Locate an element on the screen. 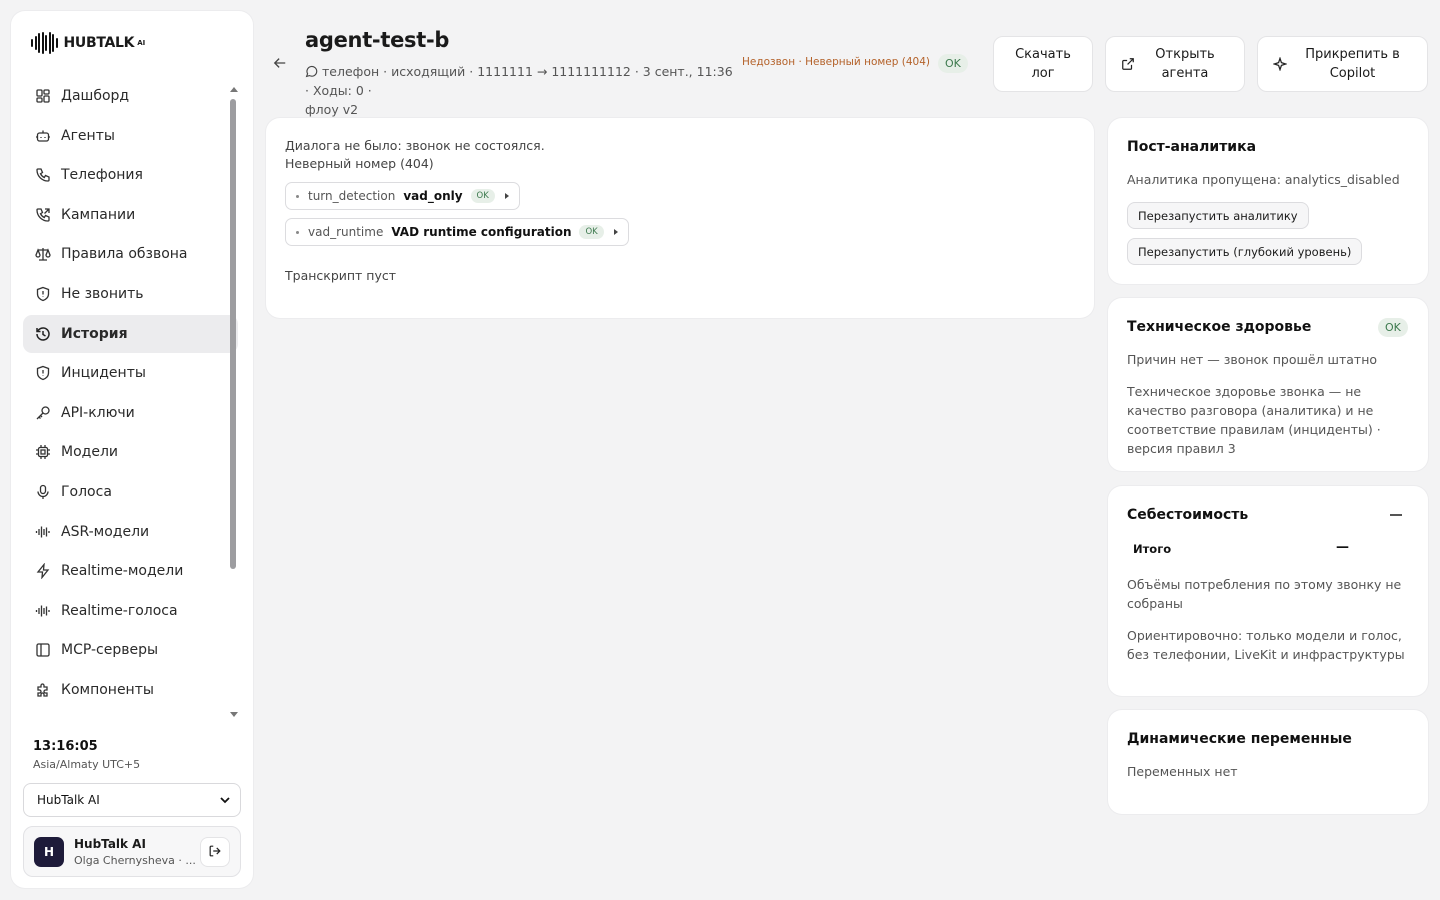  sidebar-item-incidents: Инциденты is located at coordinates (130, 373).